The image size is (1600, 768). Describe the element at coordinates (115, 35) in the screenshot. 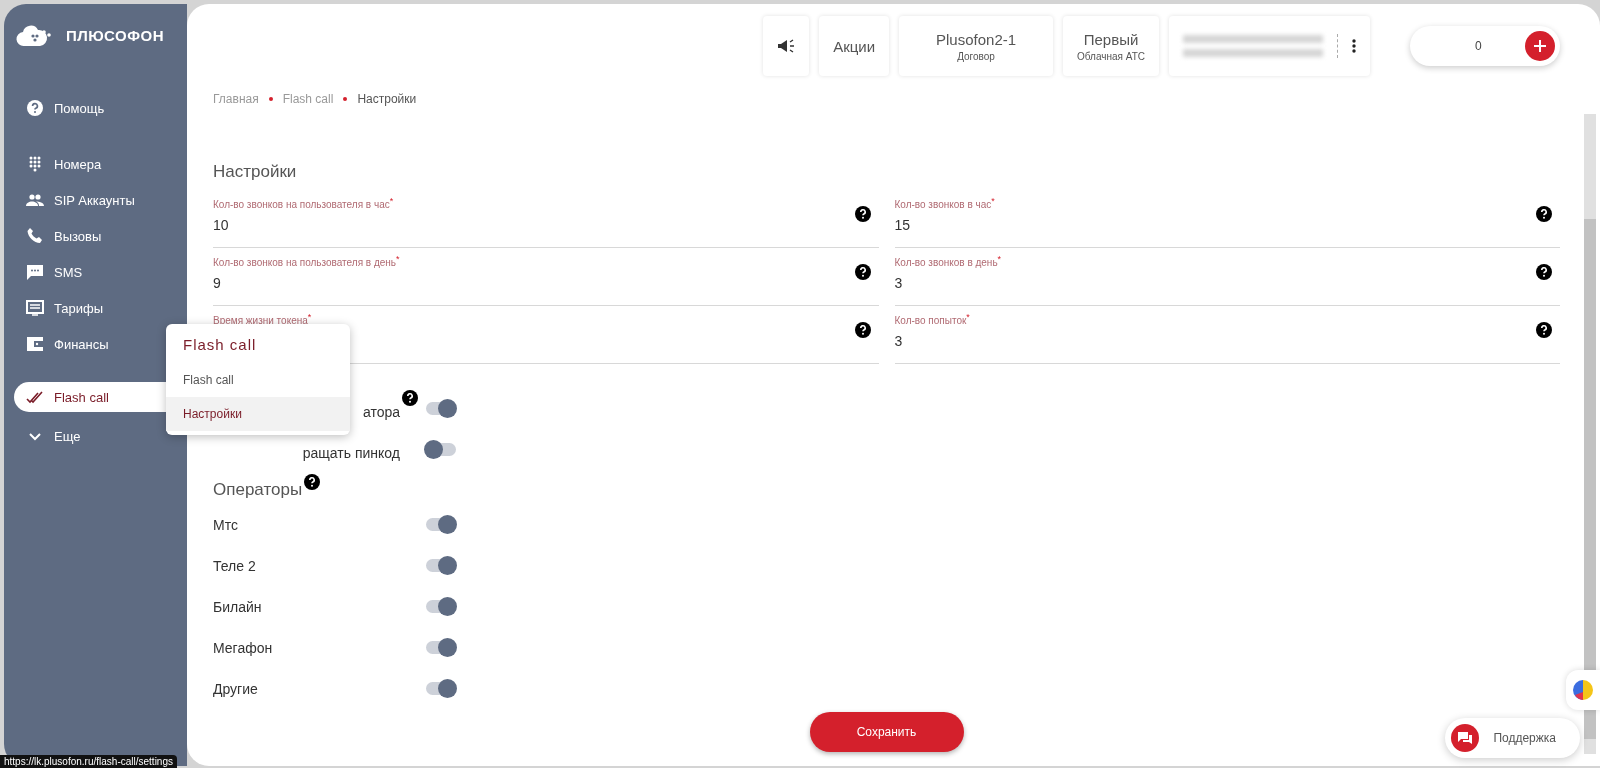

I see `logo-text: ПЛЮСОФОН` at that location.